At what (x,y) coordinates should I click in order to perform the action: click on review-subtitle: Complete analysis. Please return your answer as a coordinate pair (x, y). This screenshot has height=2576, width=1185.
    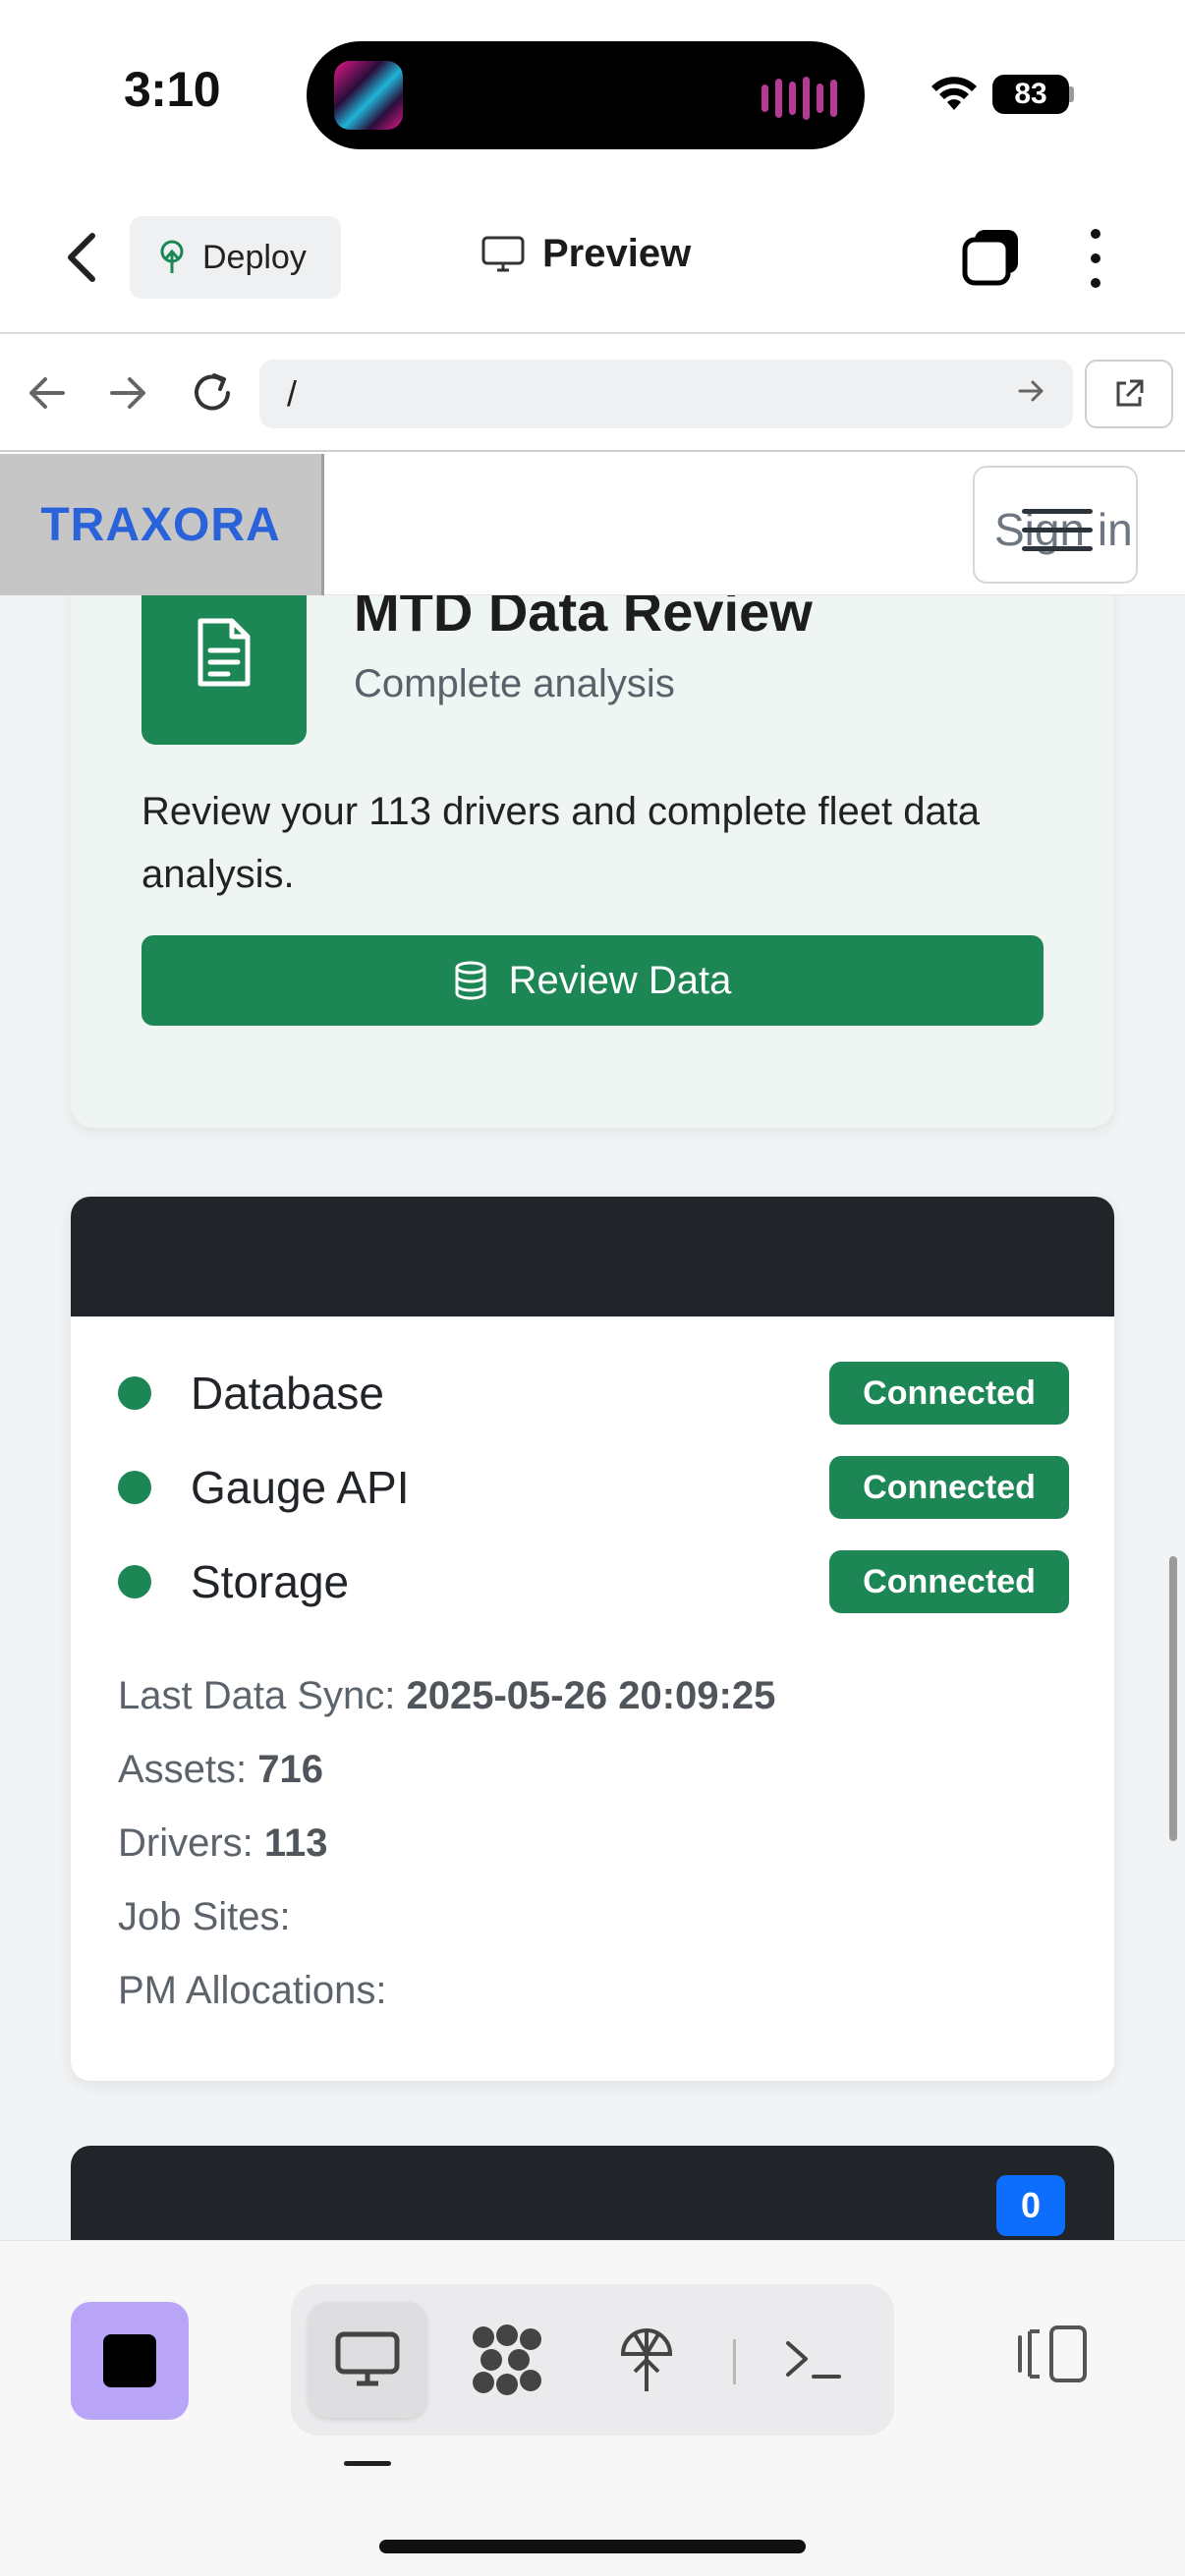
    Looking at the image, I should click on (515, 683).